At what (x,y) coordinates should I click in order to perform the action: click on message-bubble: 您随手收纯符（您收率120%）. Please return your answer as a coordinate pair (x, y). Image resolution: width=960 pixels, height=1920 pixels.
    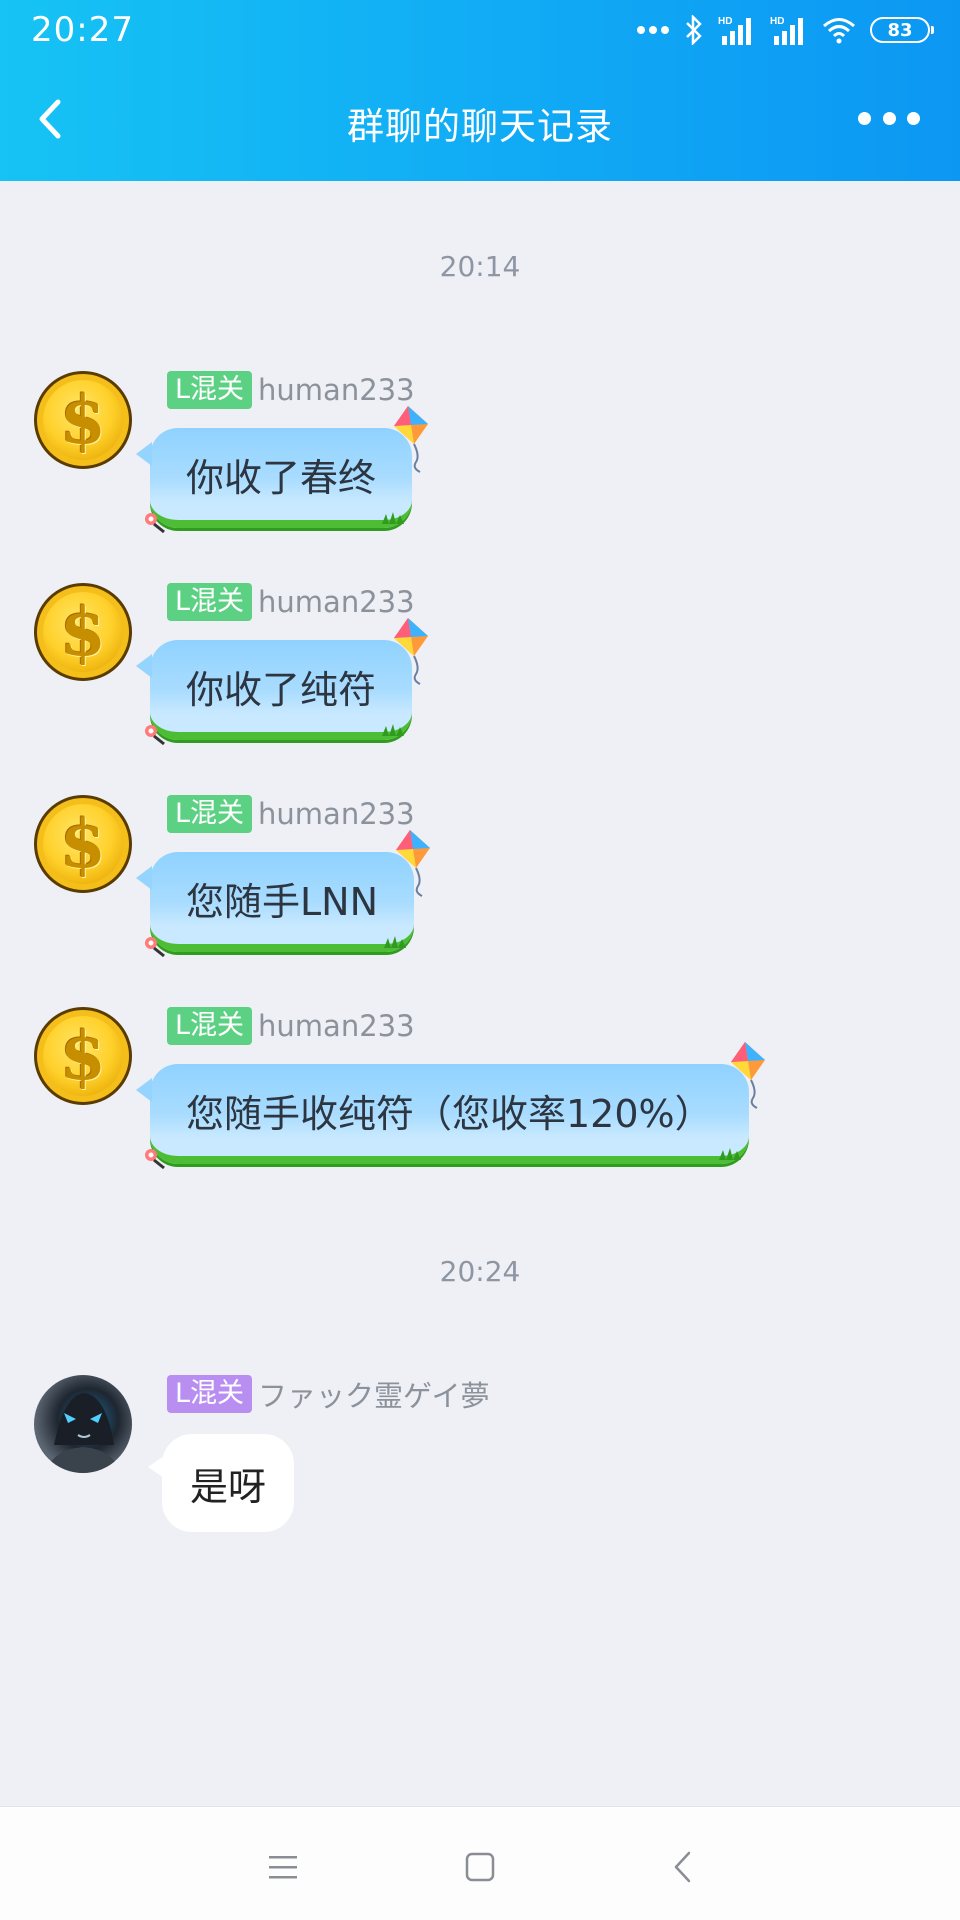
    Looking at the image, I should click on (450, 1106).